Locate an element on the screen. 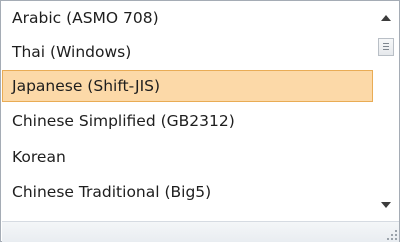  arrow-up-icon is located at coordinates (386, 18).